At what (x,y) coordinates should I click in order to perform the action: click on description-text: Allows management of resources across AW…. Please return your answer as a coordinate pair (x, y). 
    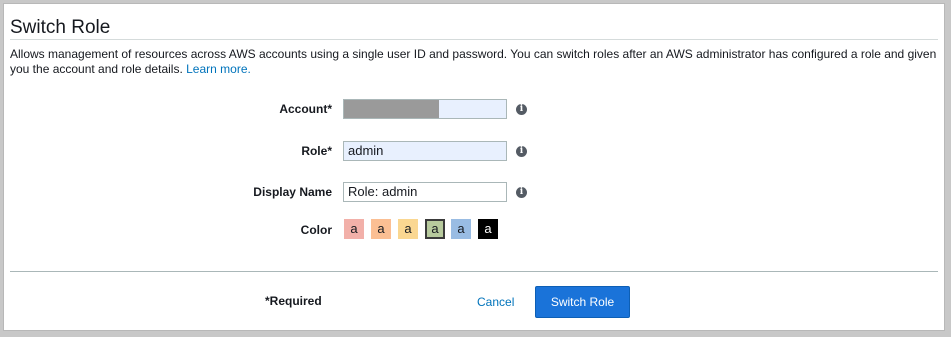
    Looking at the image, I should click on (473, 61).